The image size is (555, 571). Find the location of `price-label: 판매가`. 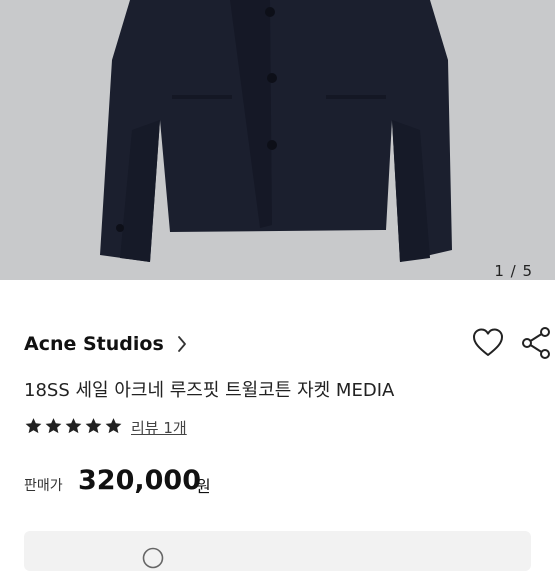

price-label: 판매가 is located at coordinates (43, 486).